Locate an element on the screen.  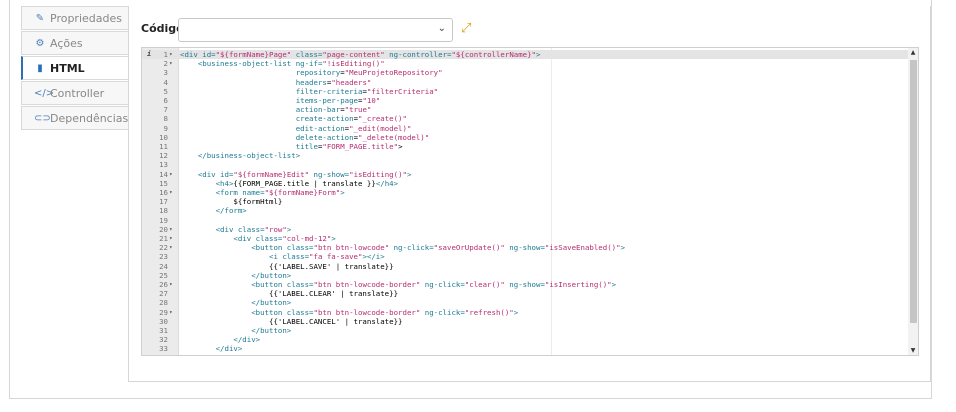
line-number: 31 is located at coordinates (163, 330).